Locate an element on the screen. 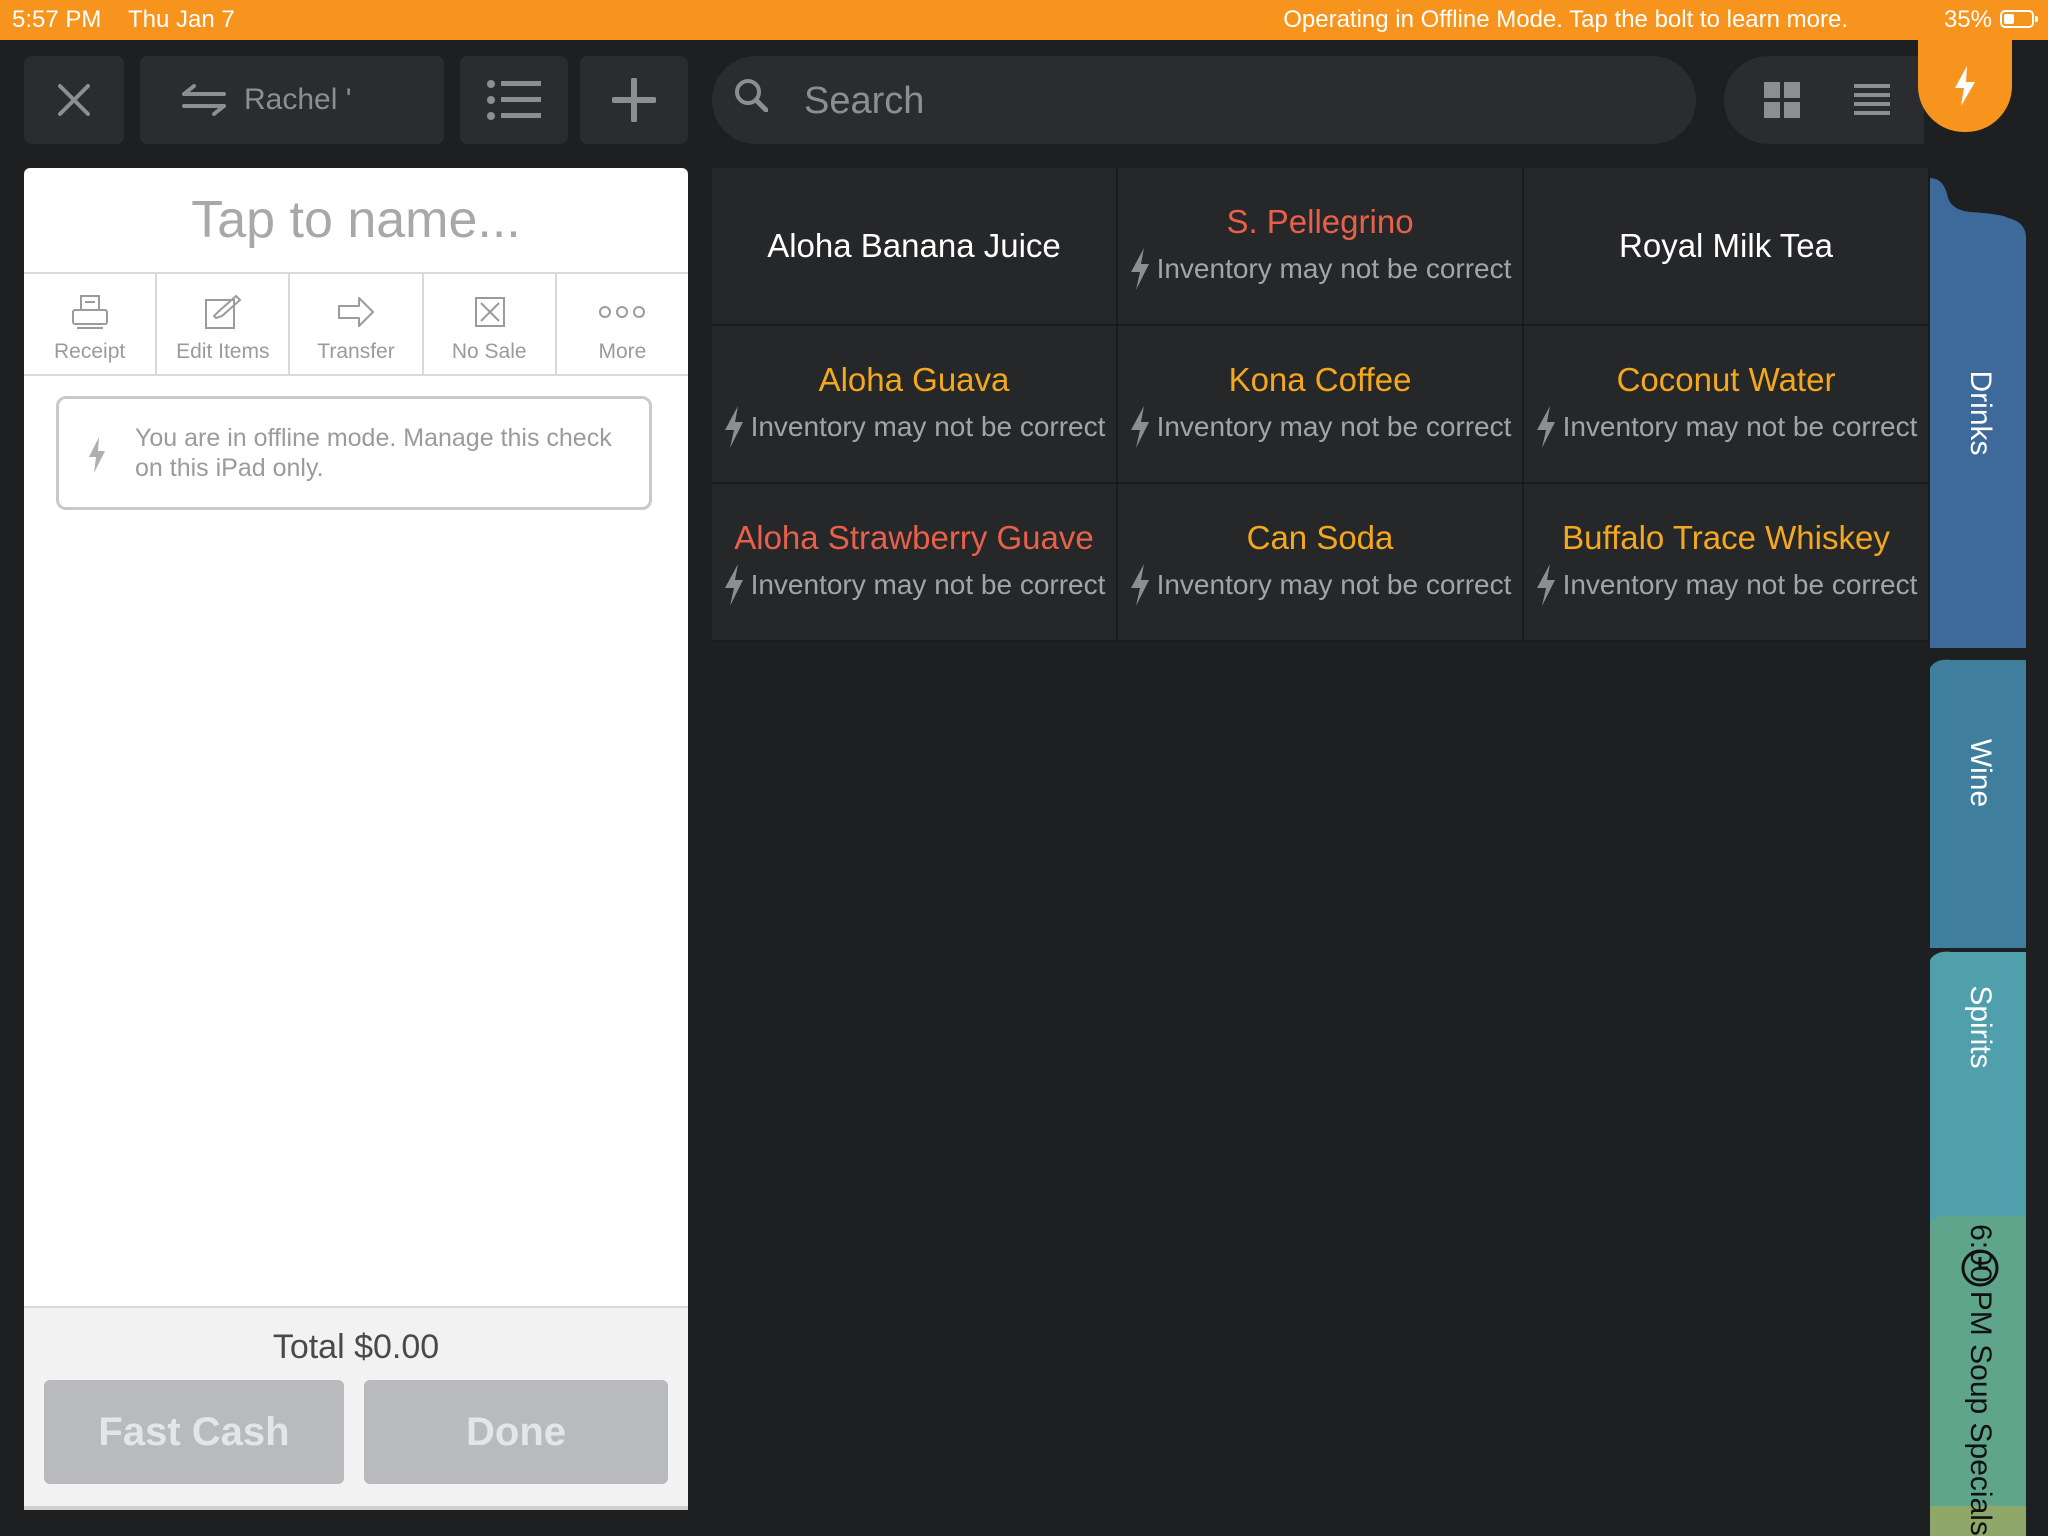 The image size is (2048, 1536). grid-view-icon is located at coordinates (1782, 100).